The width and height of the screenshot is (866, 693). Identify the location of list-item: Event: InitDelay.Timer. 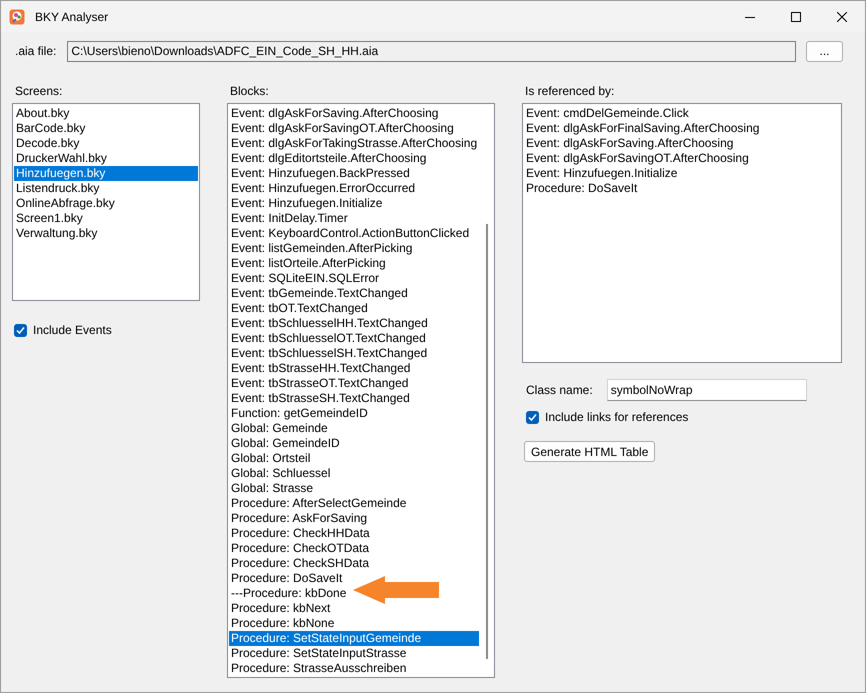
(354, 218).